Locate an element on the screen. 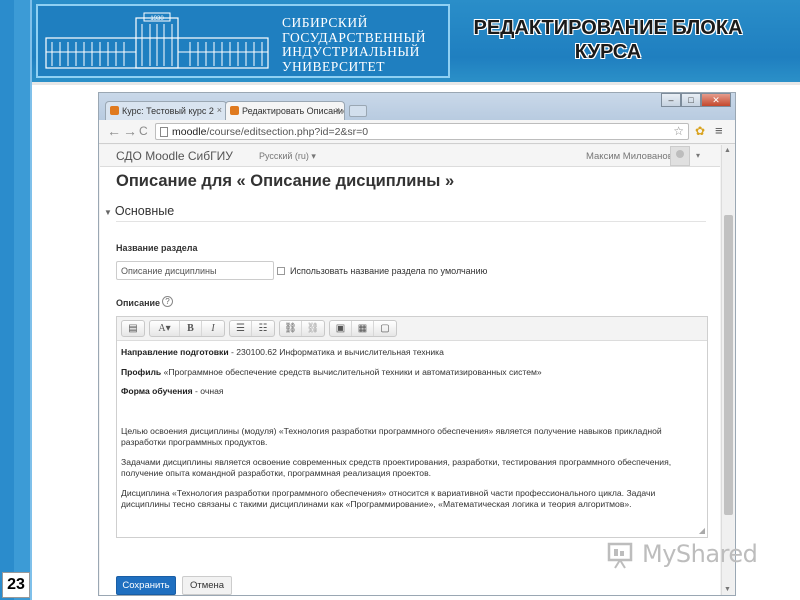  avatar is located at coordinates (680, 156).